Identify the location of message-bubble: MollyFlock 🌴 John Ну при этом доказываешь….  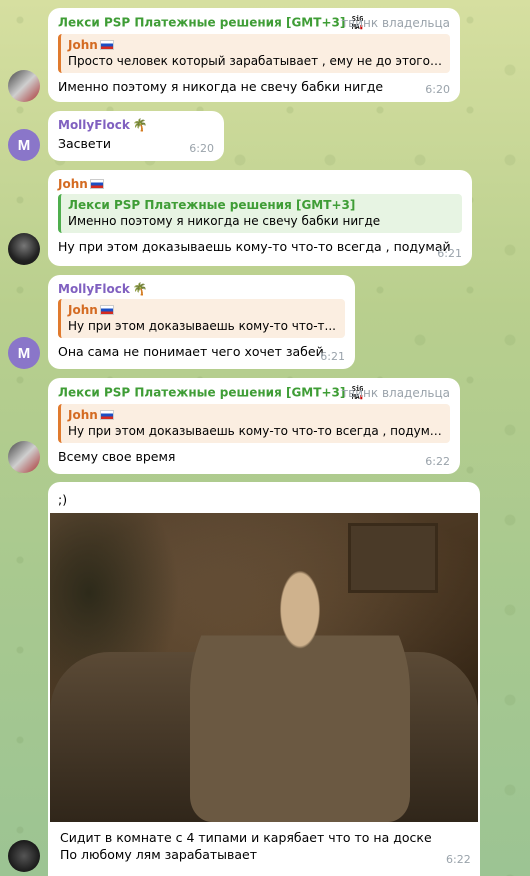
(201, 322).